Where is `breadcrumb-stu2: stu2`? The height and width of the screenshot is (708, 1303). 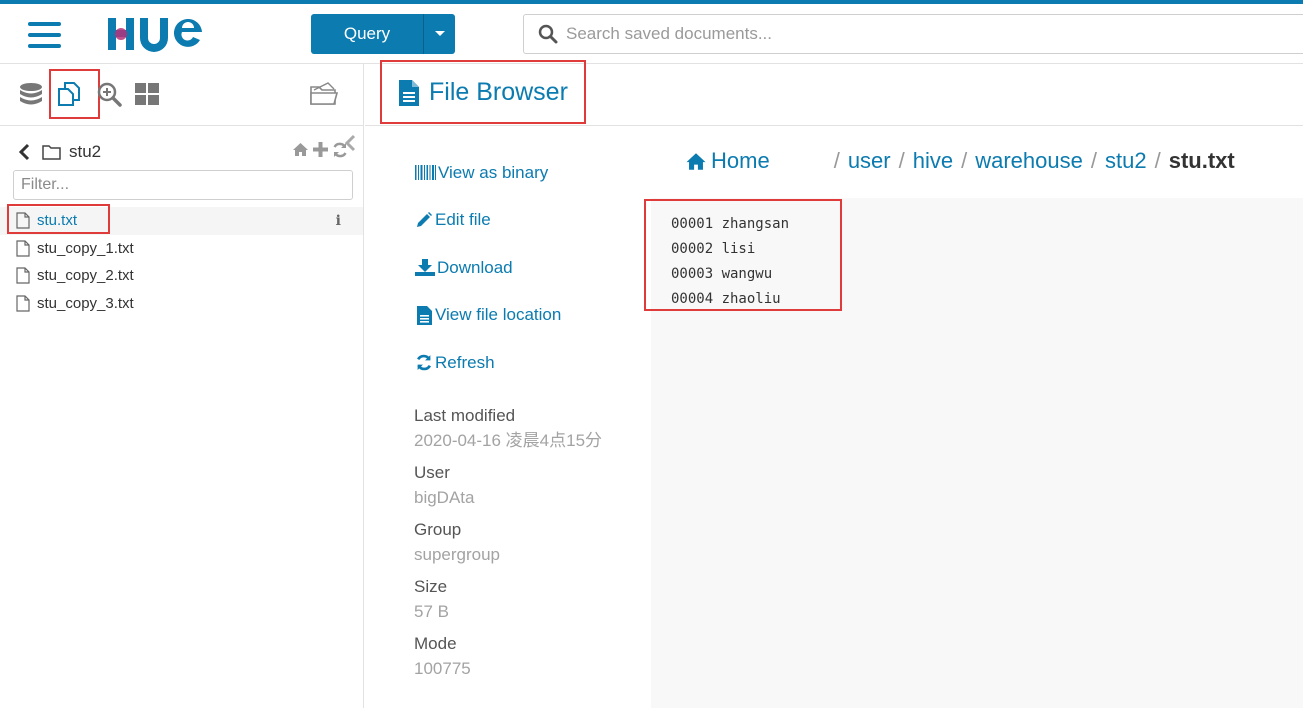 breadcrumb-stu2: stu2 is located at coordinates (1126, 161).